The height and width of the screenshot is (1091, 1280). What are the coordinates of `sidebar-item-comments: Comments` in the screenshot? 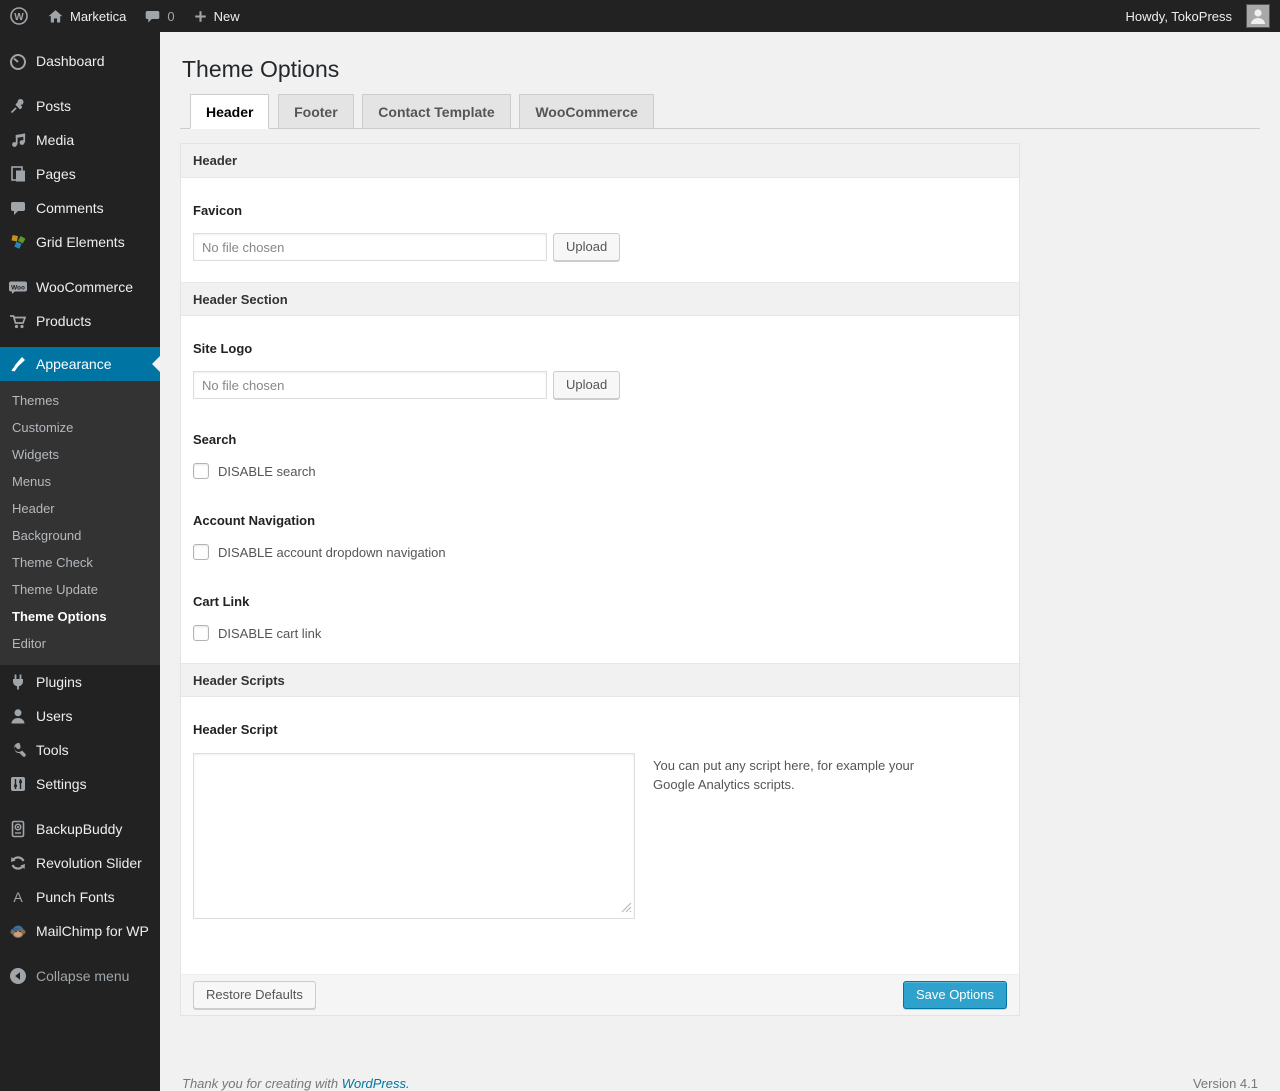 It's located at (80, 208).